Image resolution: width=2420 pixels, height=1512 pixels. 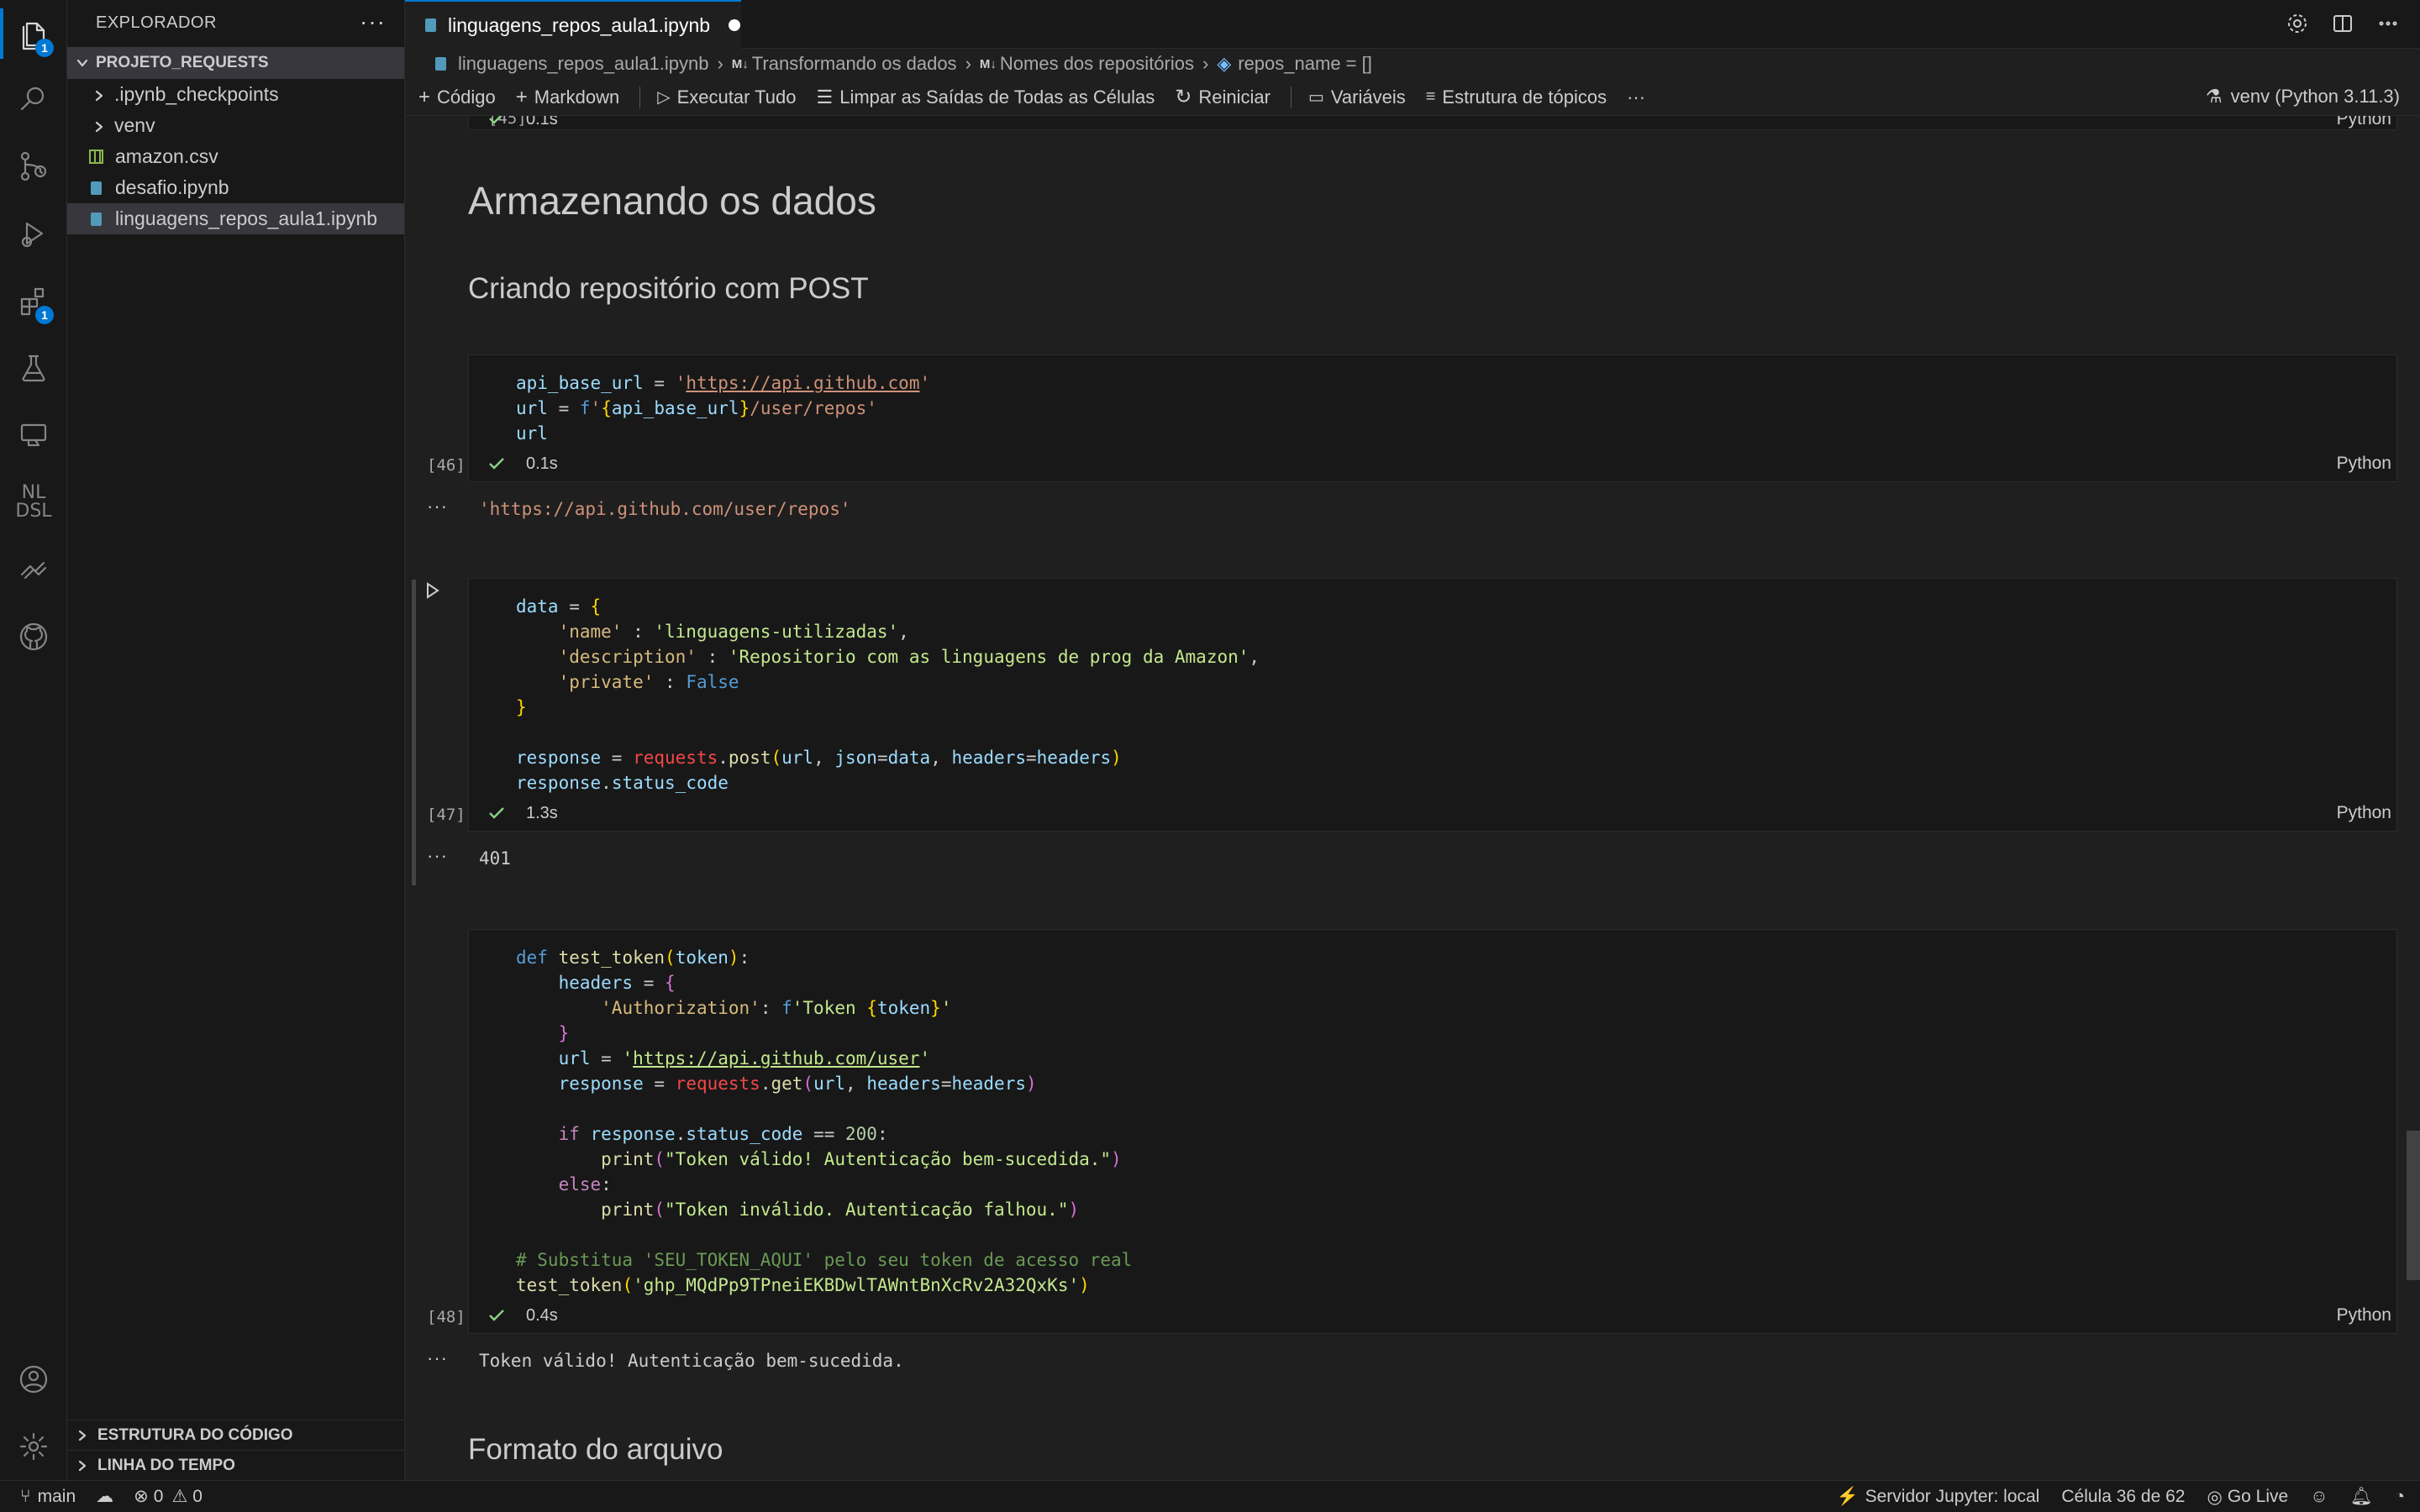 I want to click on markdown-heading-2: Criando repositório com POST, so click(x=668, y=288).